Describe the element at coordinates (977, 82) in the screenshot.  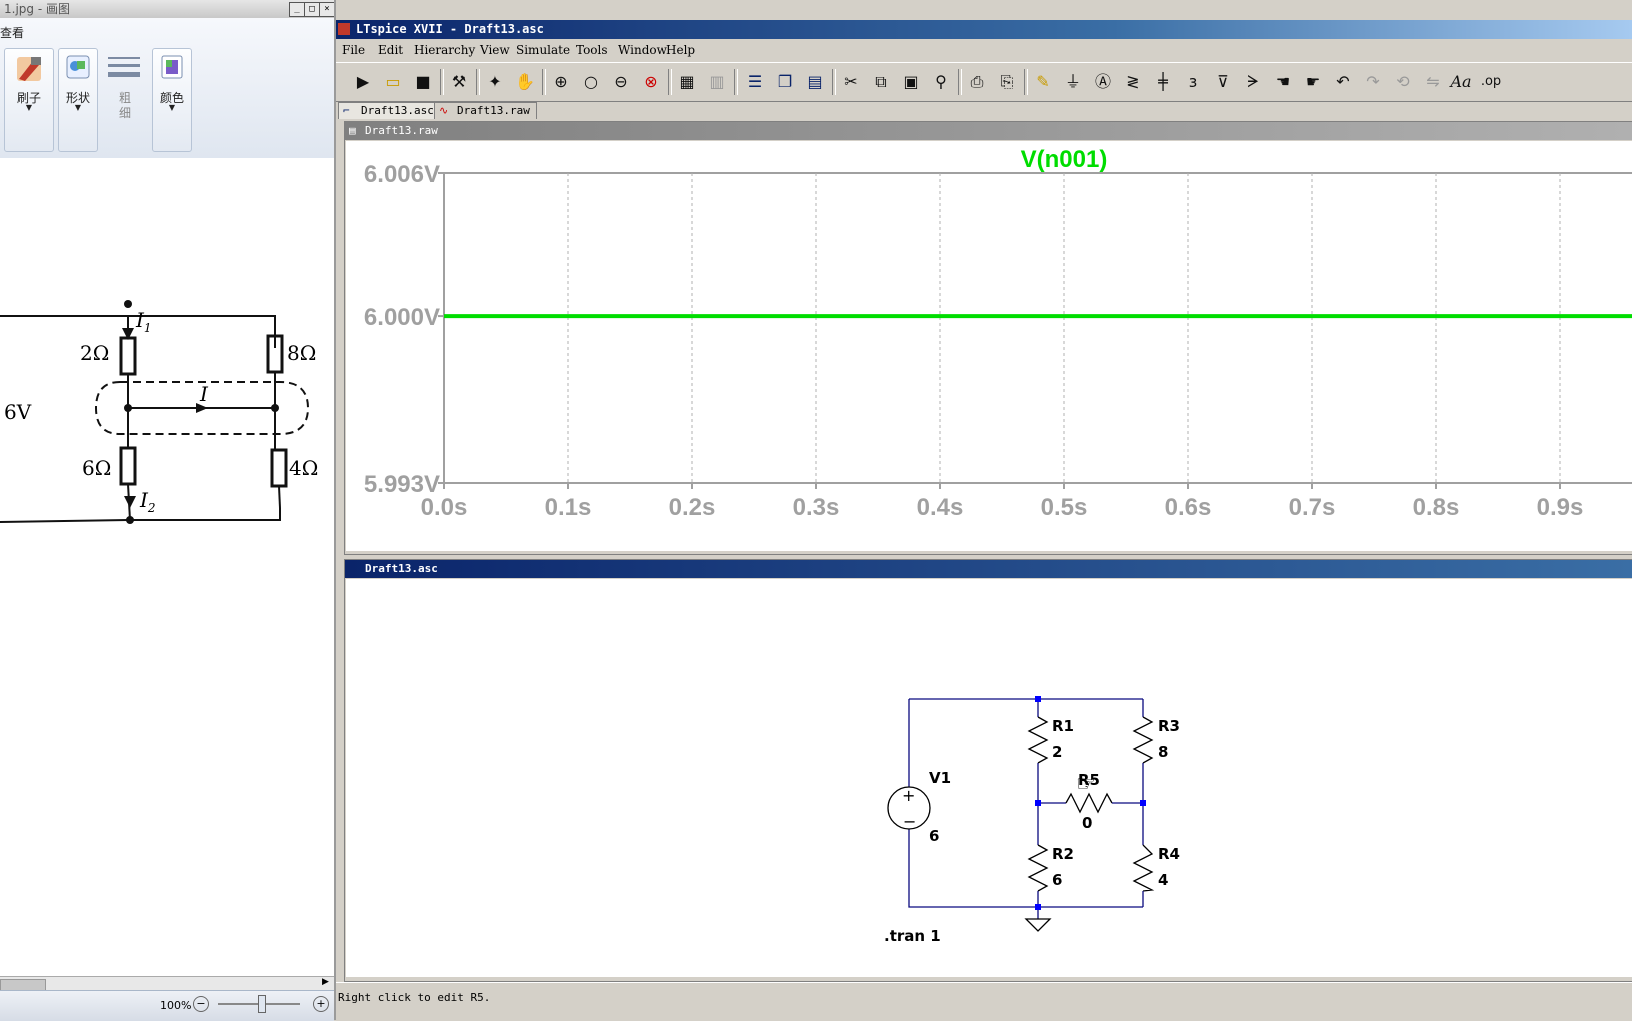
I see `print-icon: ⎙` at that location.